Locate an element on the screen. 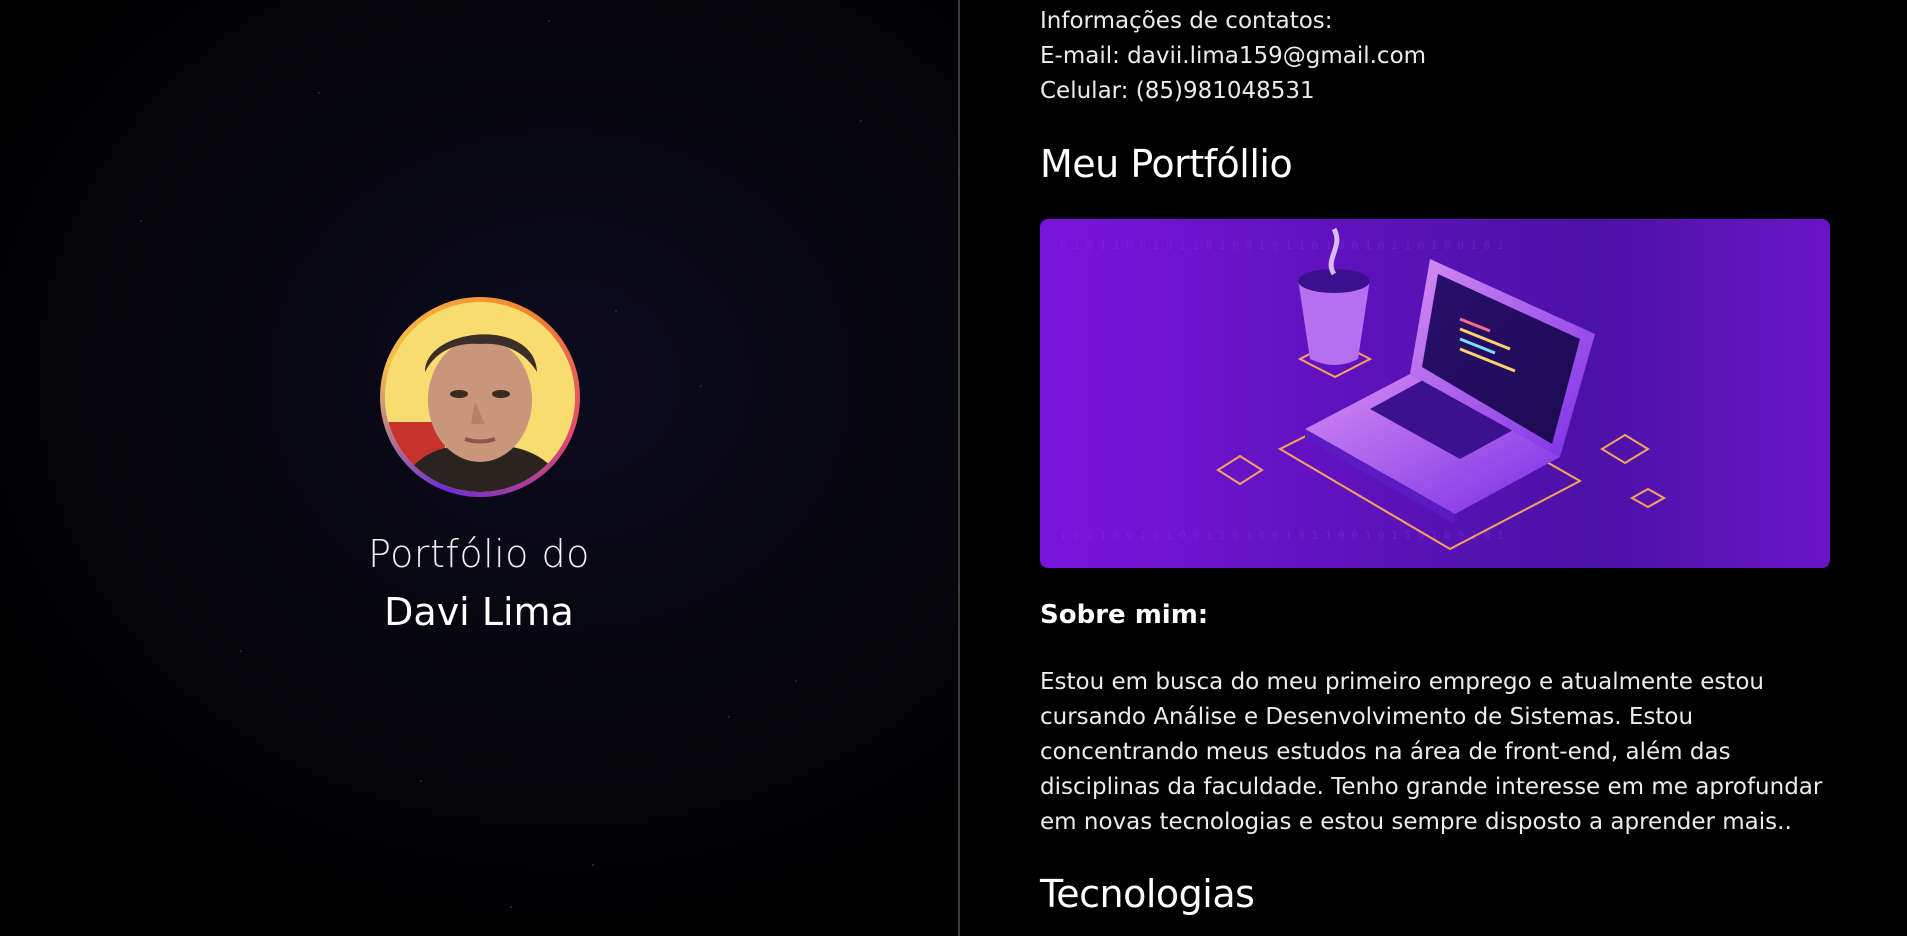 This screenshot has width=1907, height=936. panel-divider is located at coordinates (959, 468).